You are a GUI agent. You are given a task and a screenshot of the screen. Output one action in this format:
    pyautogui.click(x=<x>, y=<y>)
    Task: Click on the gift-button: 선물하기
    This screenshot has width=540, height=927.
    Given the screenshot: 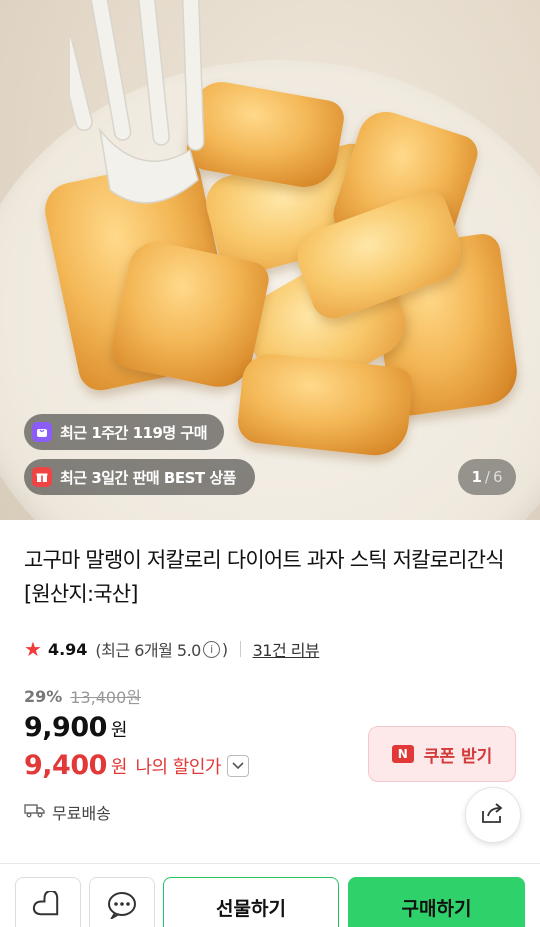 What is the action you would take?
    pyautogui.click(x=251, y=902)
    